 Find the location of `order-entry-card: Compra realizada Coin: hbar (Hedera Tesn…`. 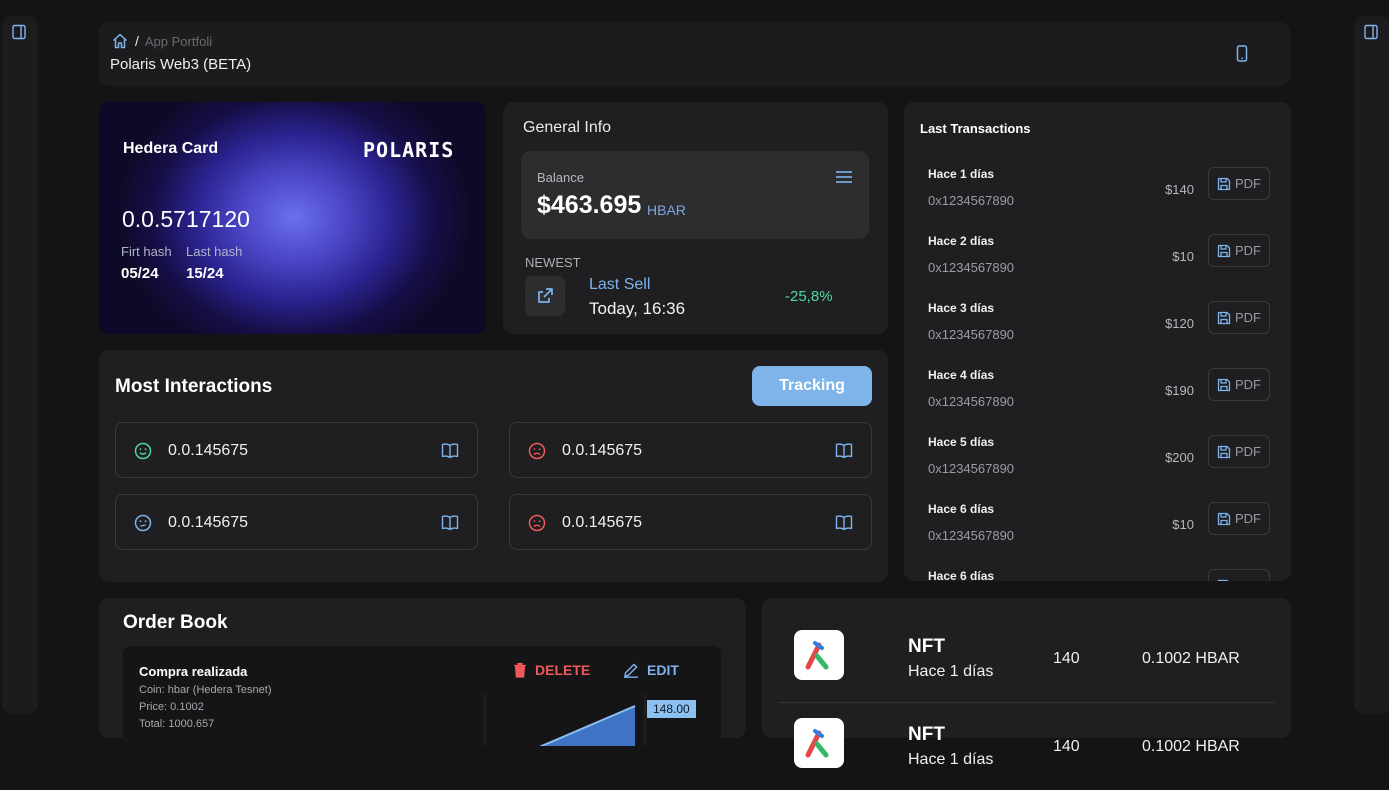

order-entry-card: Compra realizada Coin: hbar (Hedera Tesn… is located at coordinates (422, 696).